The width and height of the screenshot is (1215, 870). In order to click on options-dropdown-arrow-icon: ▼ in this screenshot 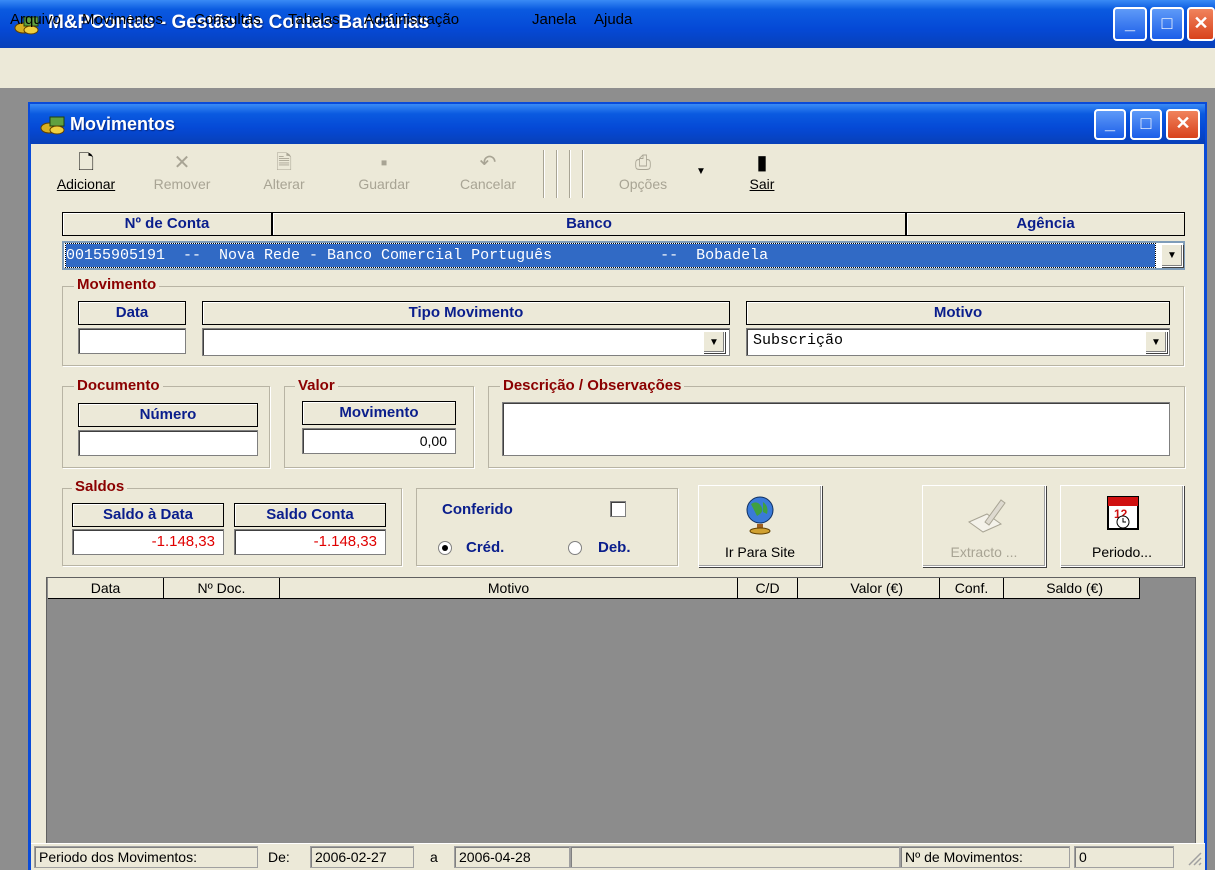, I will do `click(701, 171)`.